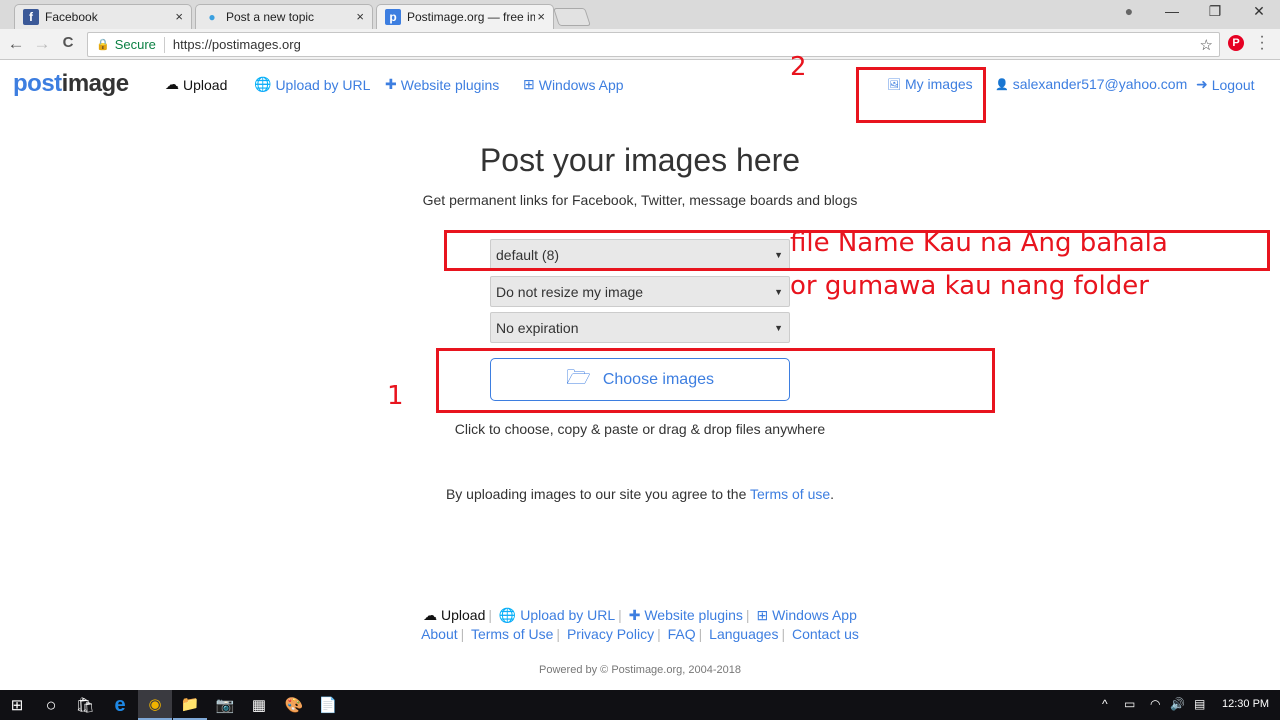 The image size is (1280, 720). What do you see at coordinates (85, 705) in the screenshot?
I see `store-icon: 🛍` at bounding box center [85, 705].